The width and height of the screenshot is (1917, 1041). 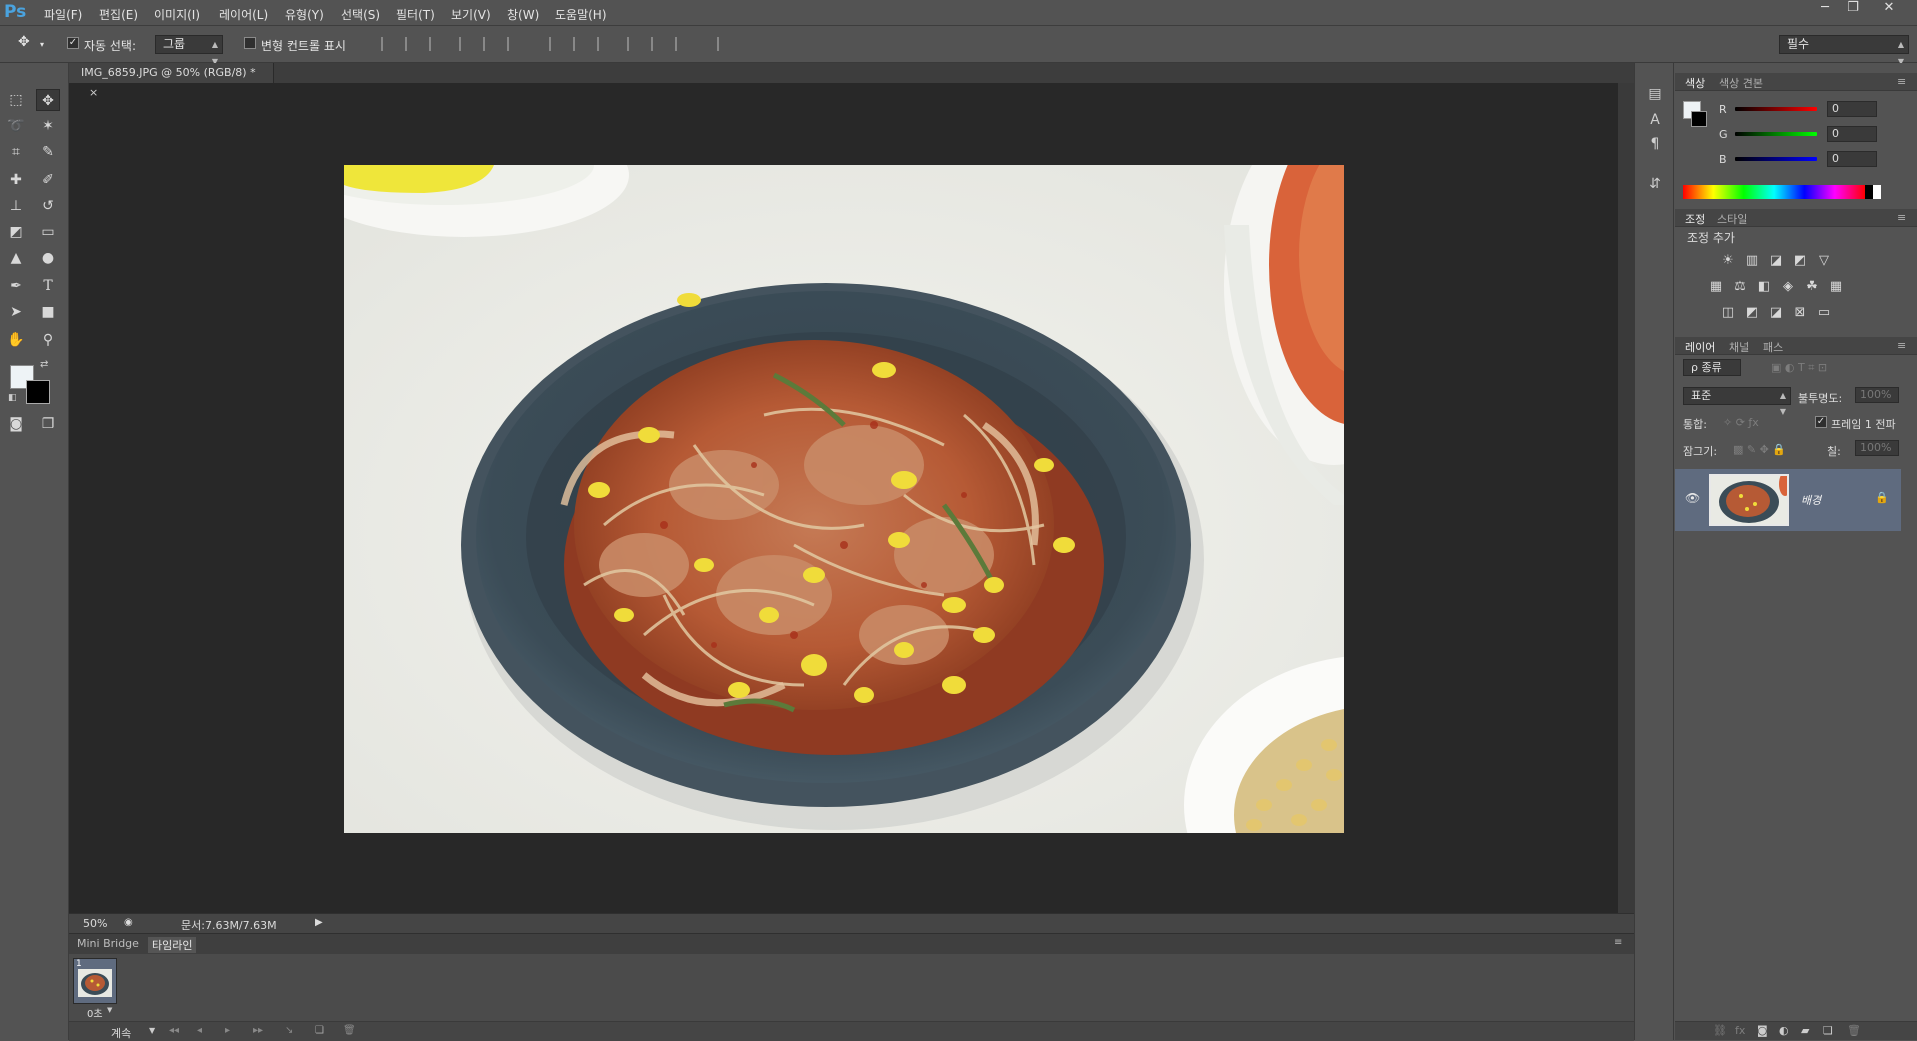 What do you see at coordinates (1799, 368) in the screenshot?
I see `layer-filter-icons: ▣ ◐ T ⌗ ⊡` at bounding box center [1799, 368].